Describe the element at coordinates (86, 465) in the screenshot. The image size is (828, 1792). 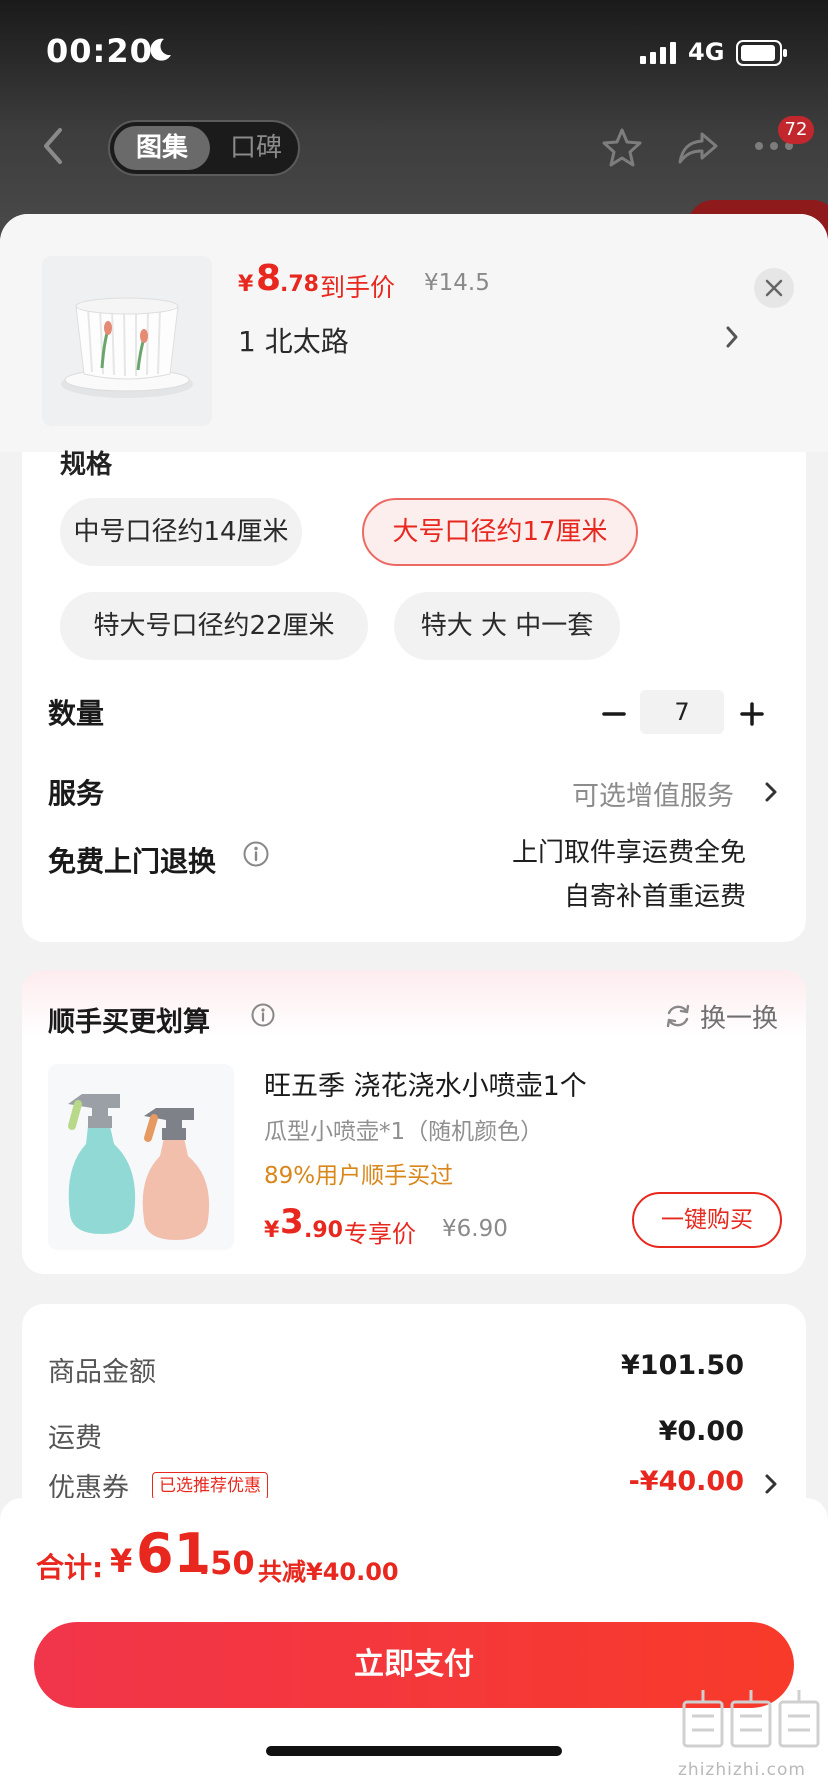
I see `spec-label: 规格` at that location.